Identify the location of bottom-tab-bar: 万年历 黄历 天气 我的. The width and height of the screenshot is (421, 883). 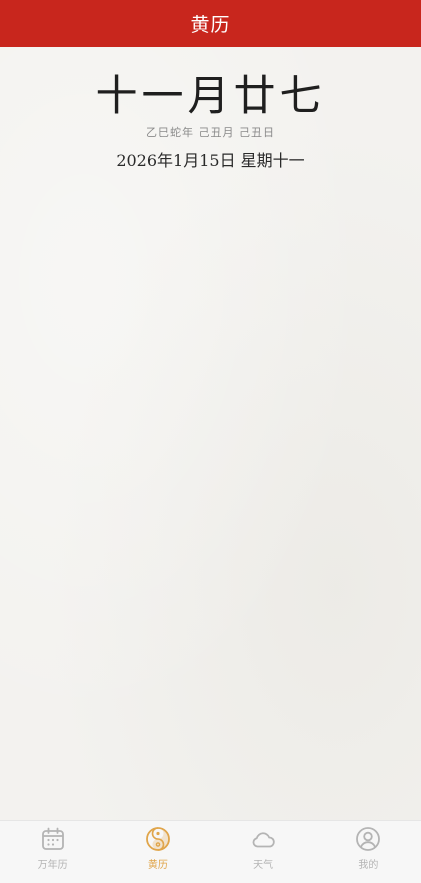
(210, 851).